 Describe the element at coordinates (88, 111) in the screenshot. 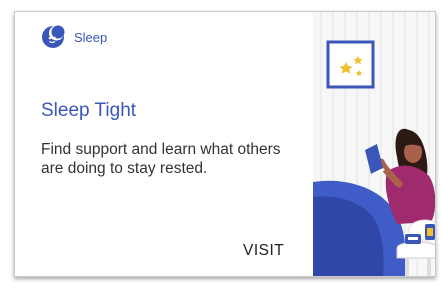

I see `card-title: Sleep Tight` at that location.